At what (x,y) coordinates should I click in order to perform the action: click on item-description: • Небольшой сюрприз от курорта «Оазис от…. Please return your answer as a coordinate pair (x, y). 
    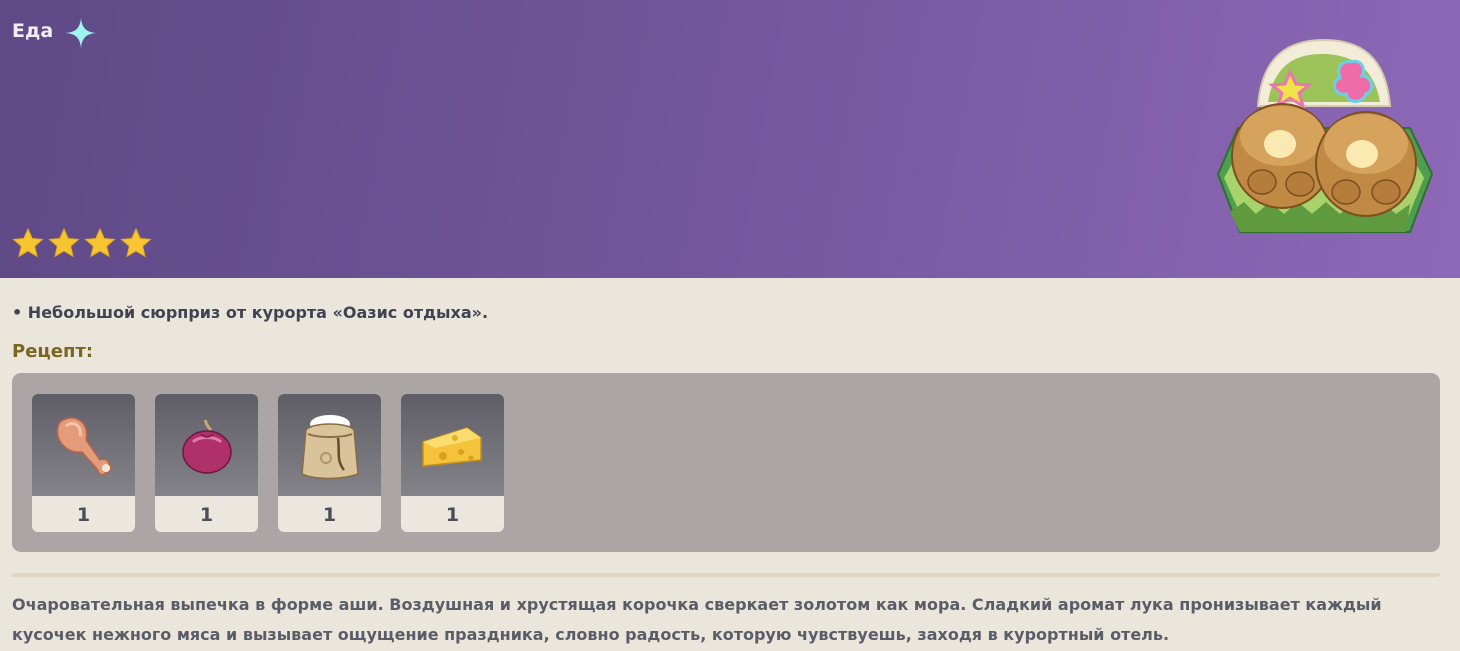
    Looking at the image, I should click on (250, 312).